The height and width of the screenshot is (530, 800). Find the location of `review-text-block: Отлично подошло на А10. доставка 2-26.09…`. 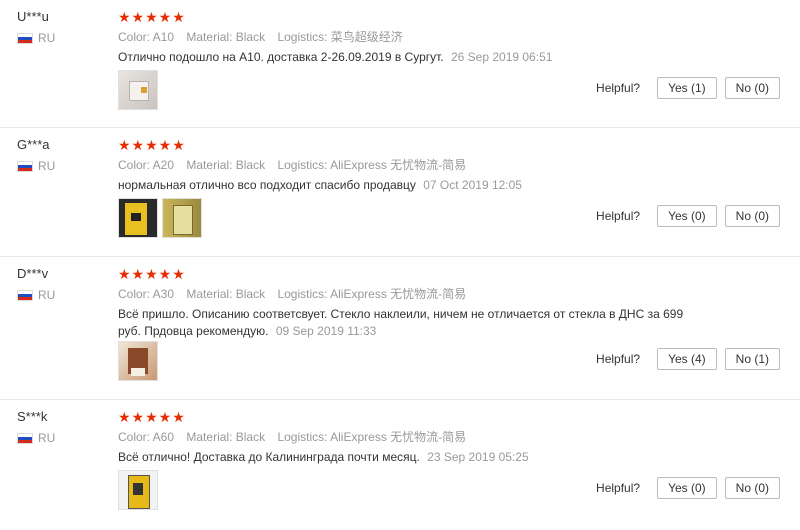

review-text-block: Отлично подошло на А10. доставка 2-26.09… is located at coordinates (413, 57).